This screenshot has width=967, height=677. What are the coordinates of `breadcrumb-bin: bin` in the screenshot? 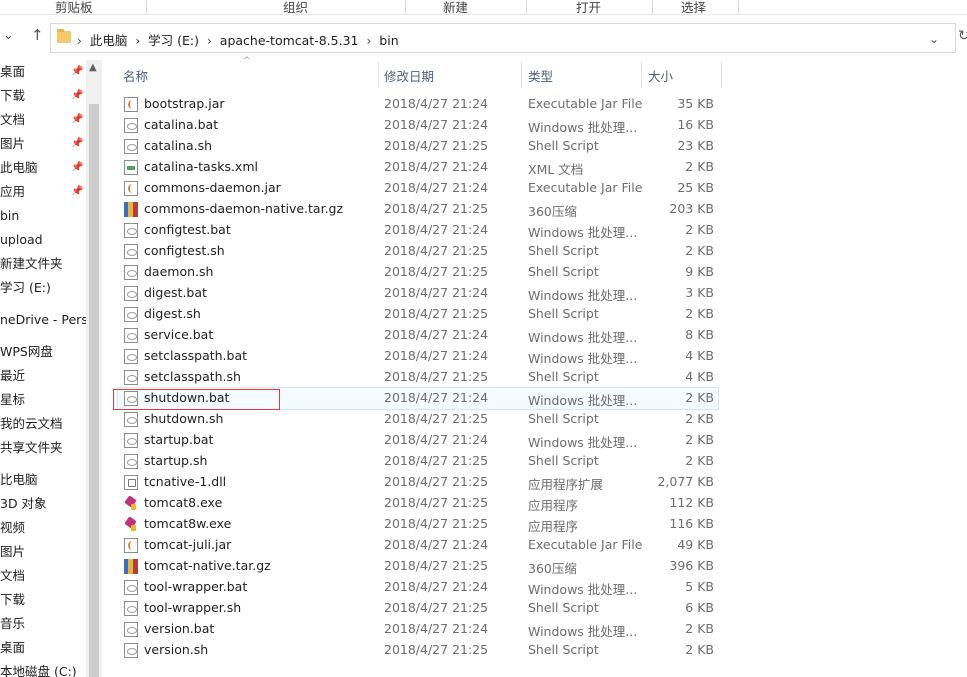 It's located at (388, 40).